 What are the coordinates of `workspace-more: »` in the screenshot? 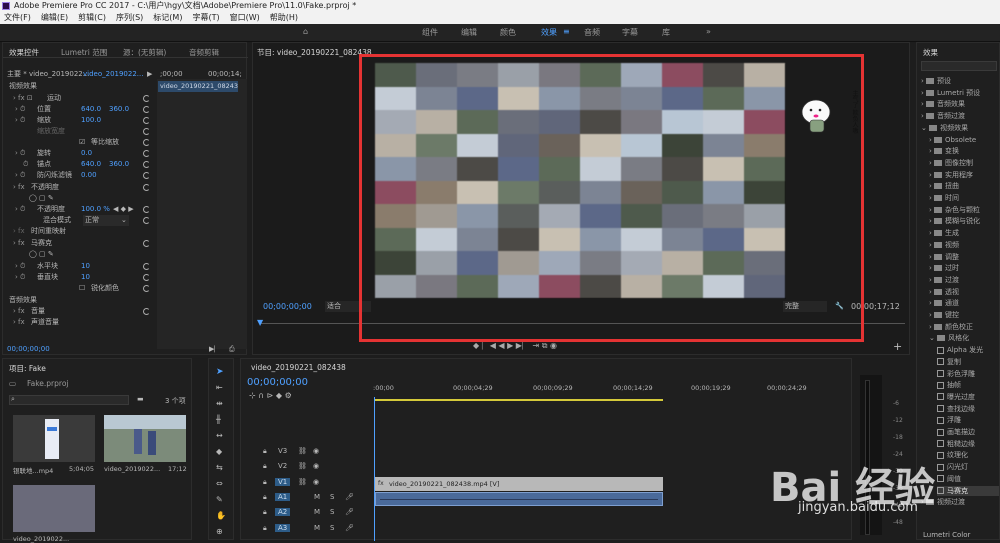 It's located at (708, 31).